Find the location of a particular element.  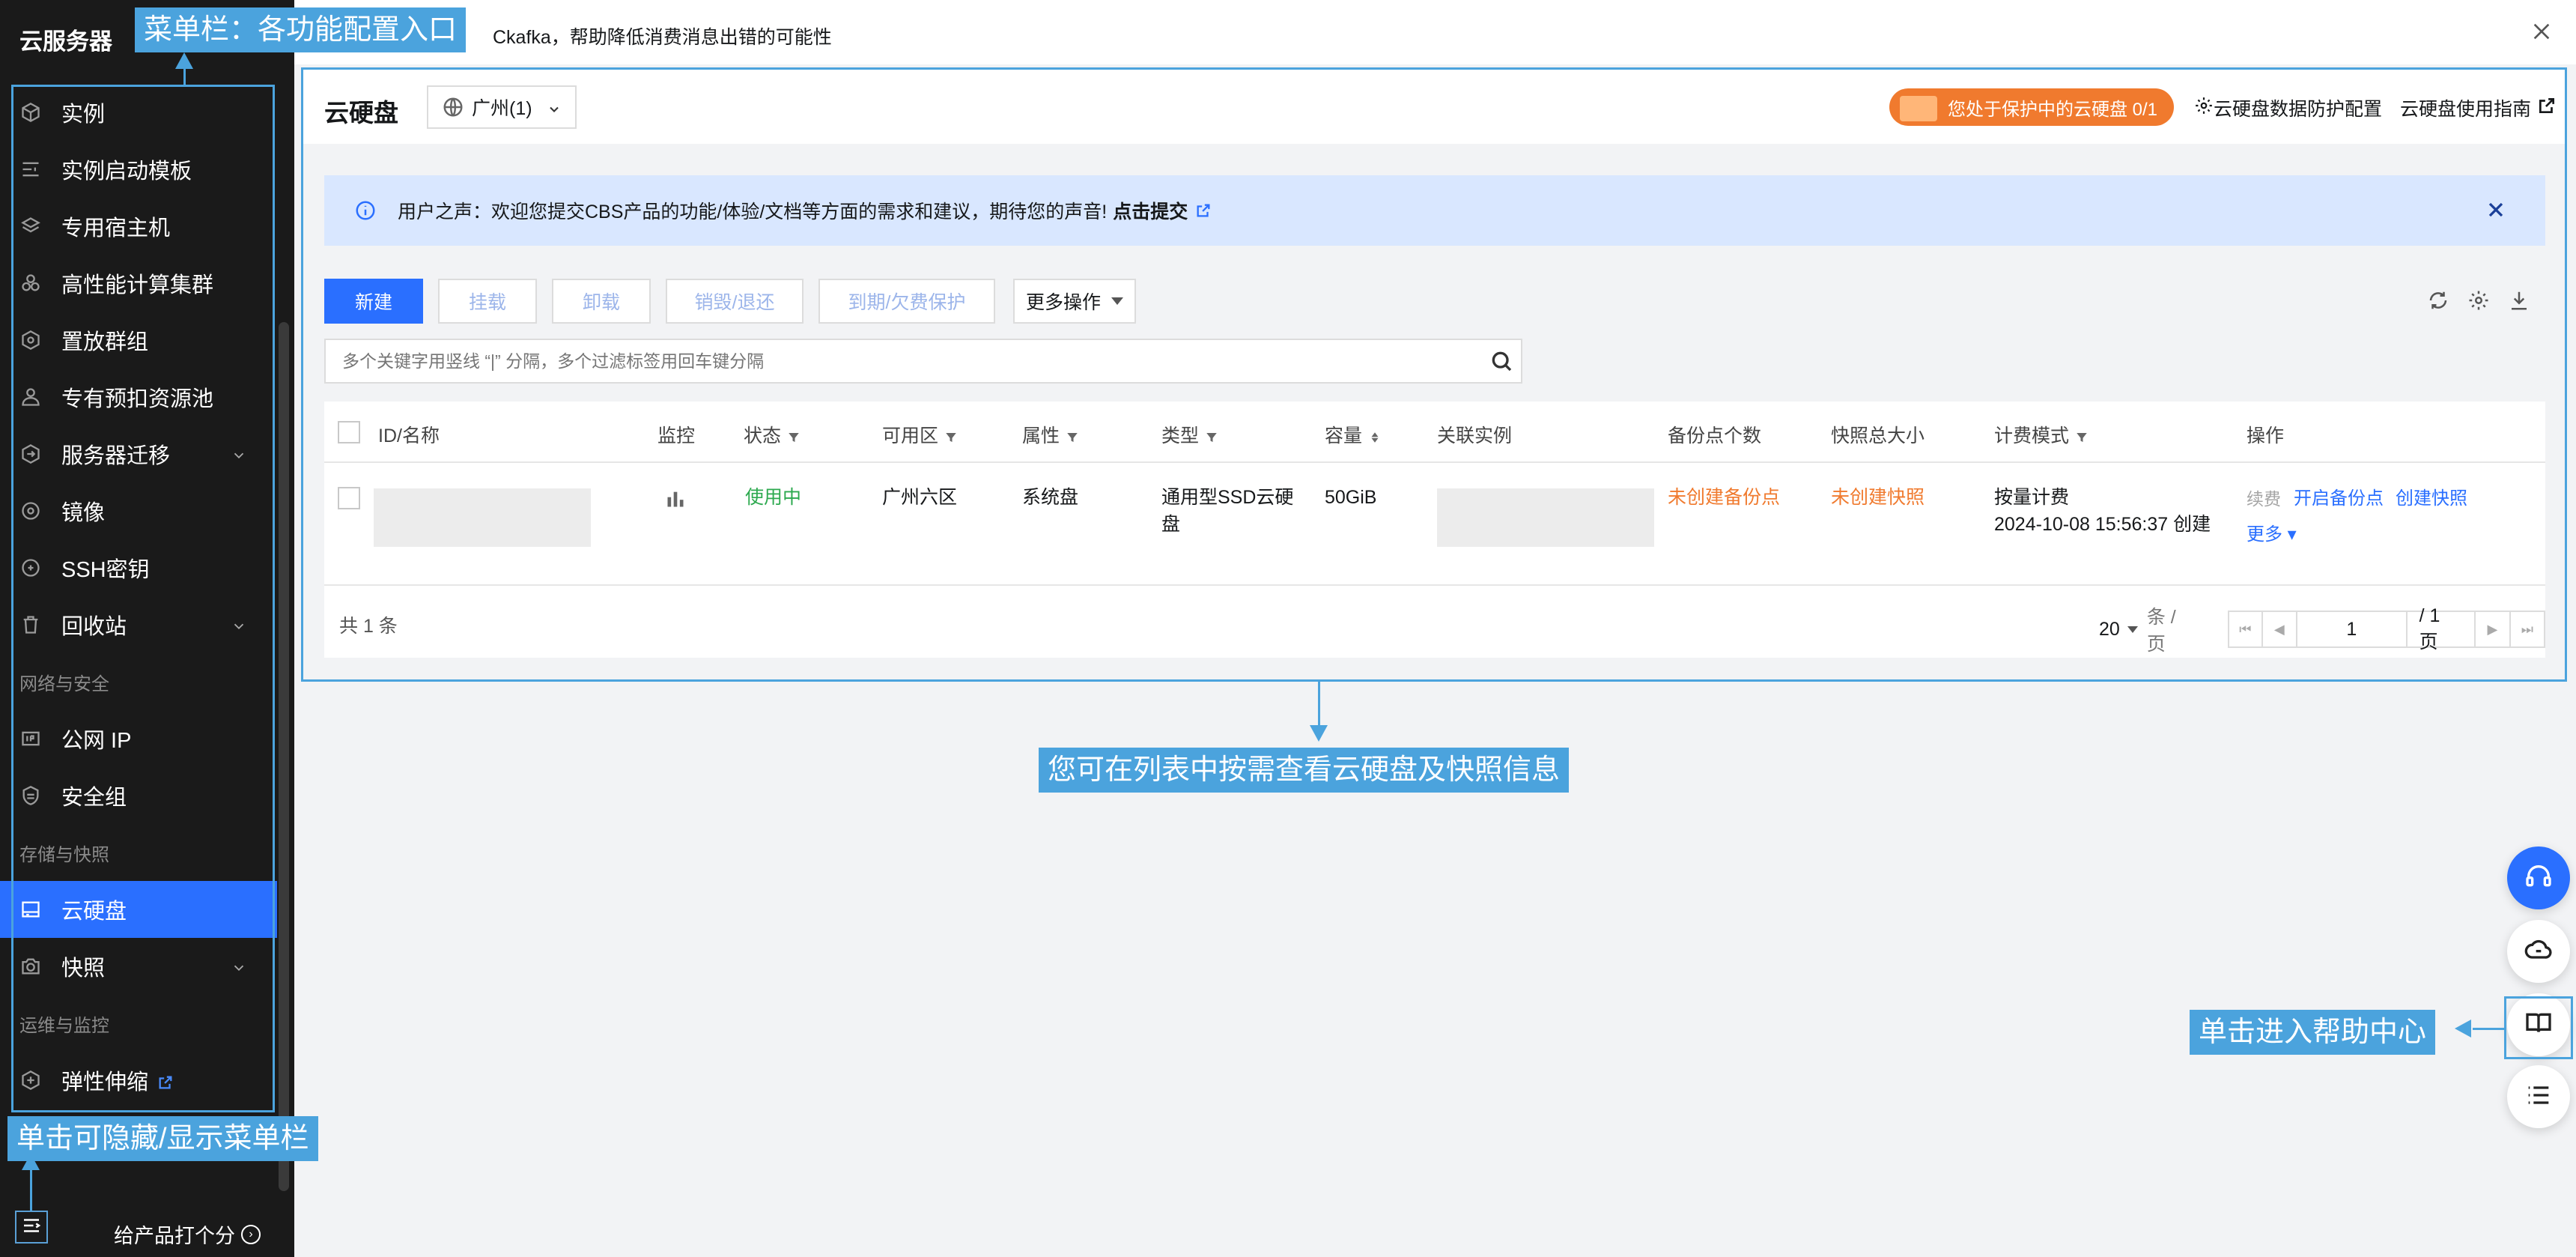

sidebar-scrollbar is located at coordinates (284, 756).